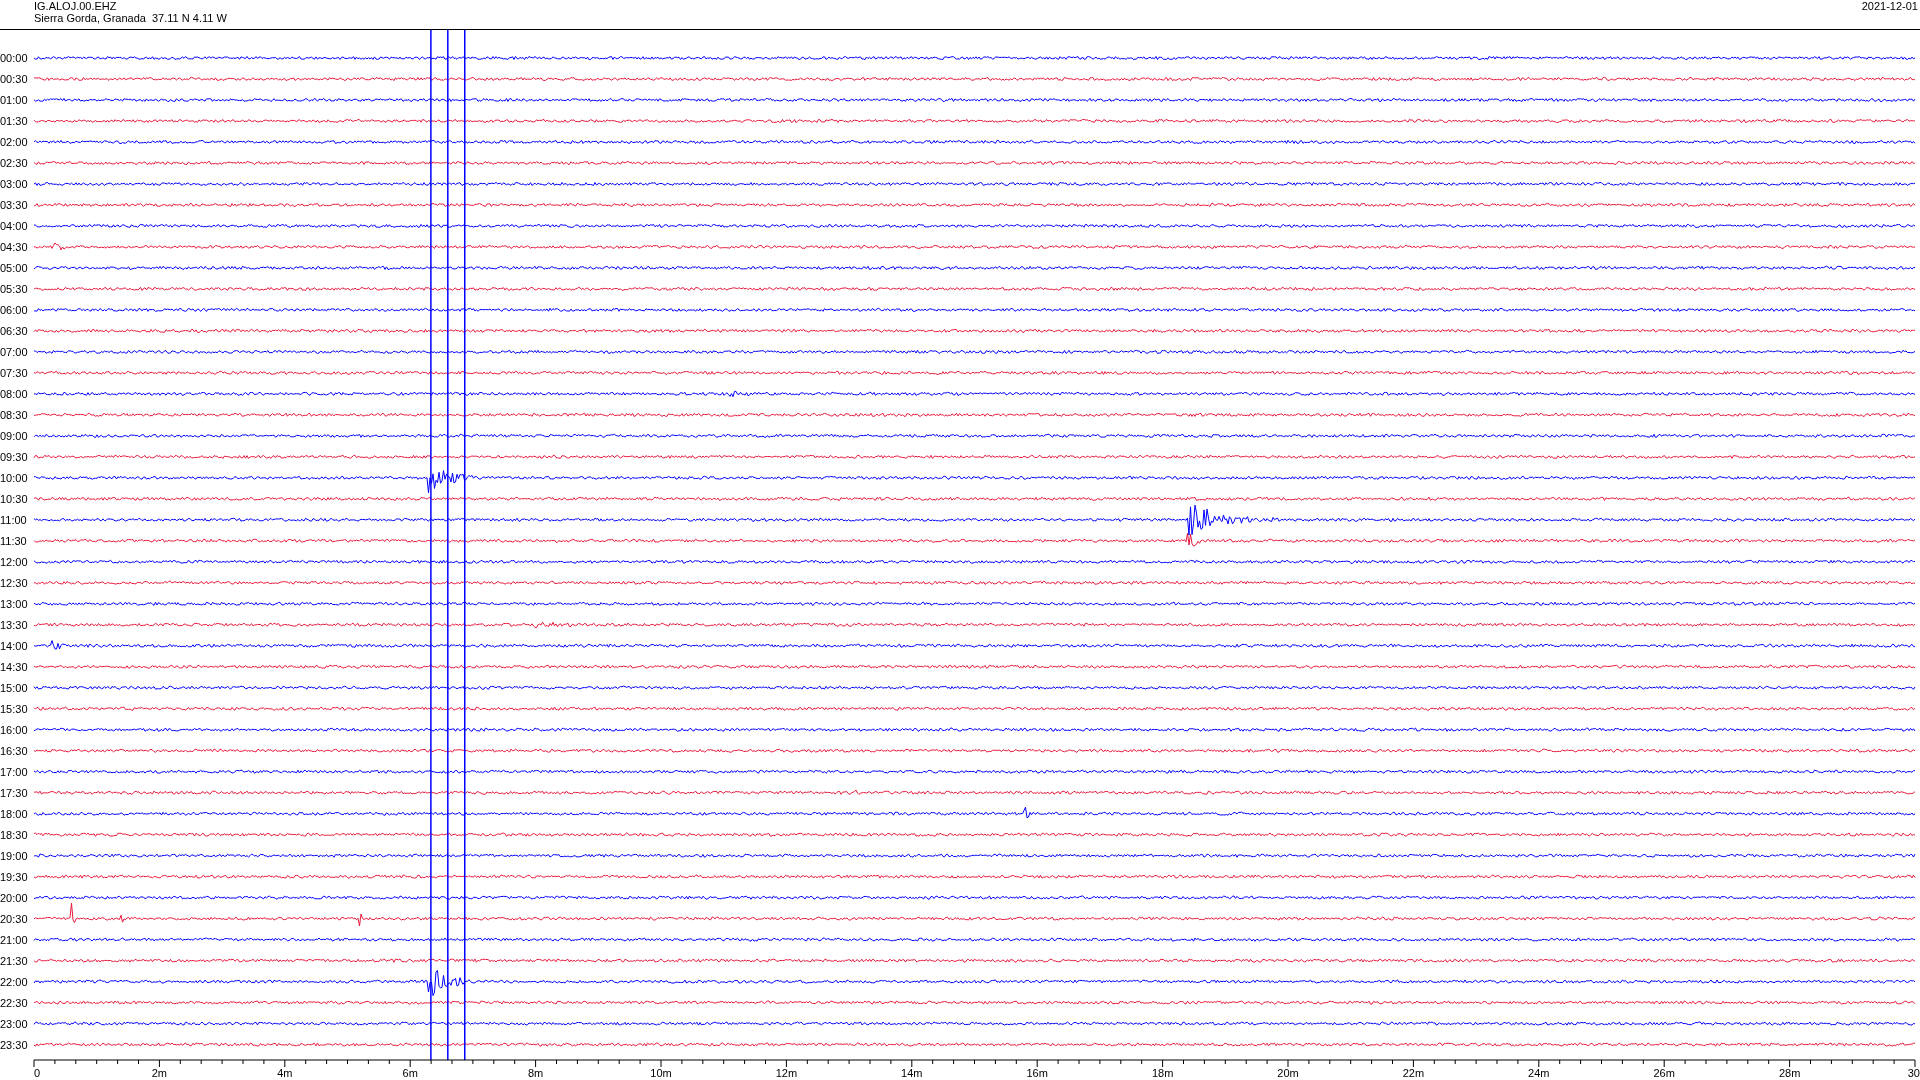 Image resolution: width=1920 pixels, height=1080 pixels. I want to click on hour-label: 07:00, so click(14, 351).